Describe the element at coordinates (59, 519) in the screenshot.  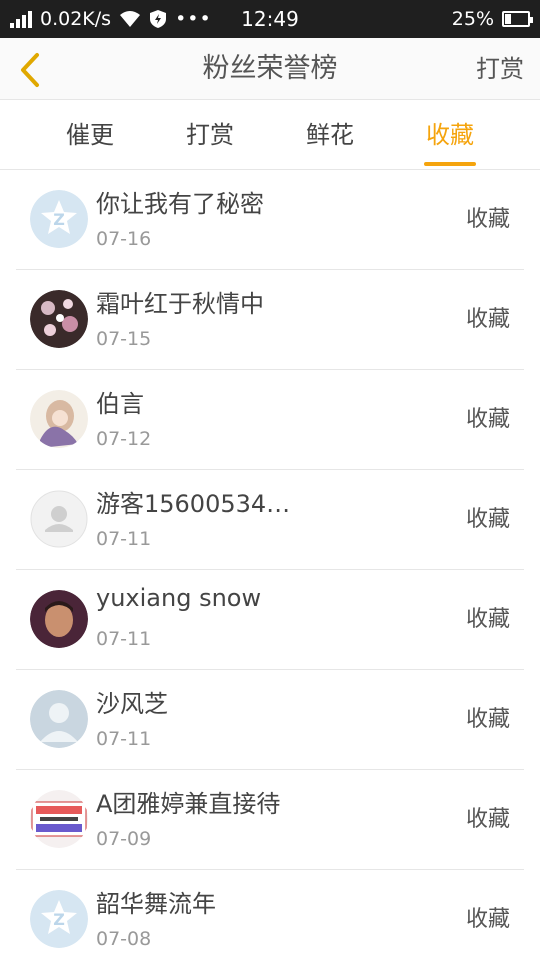
I see `guest-user-icon` at that location.